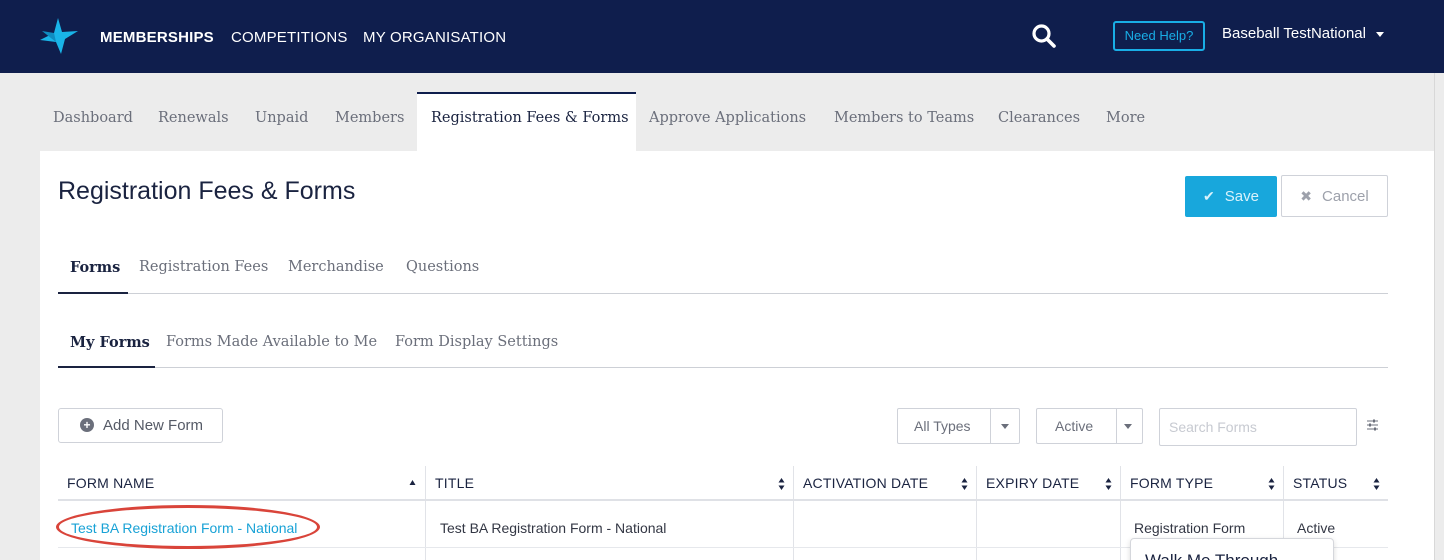  I want to click on column-header-expiry-date: EXPIRY DATE, so click(1032, 483).